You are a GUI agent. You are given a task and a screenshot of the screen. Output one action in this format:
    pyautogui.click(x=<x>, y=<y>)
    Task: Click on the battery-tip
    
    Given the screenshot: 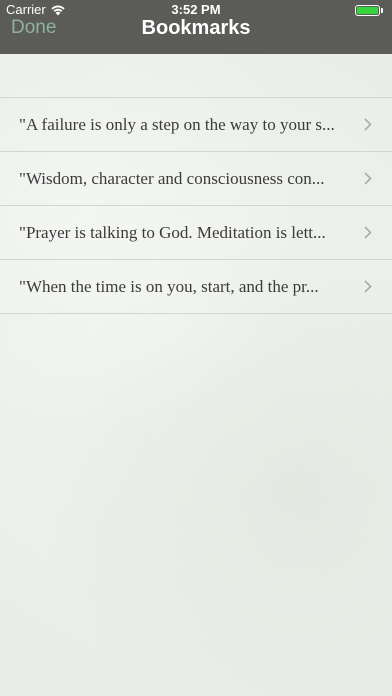 What is the action you would take?
    pyautogui.click(x=382, y=10)
    